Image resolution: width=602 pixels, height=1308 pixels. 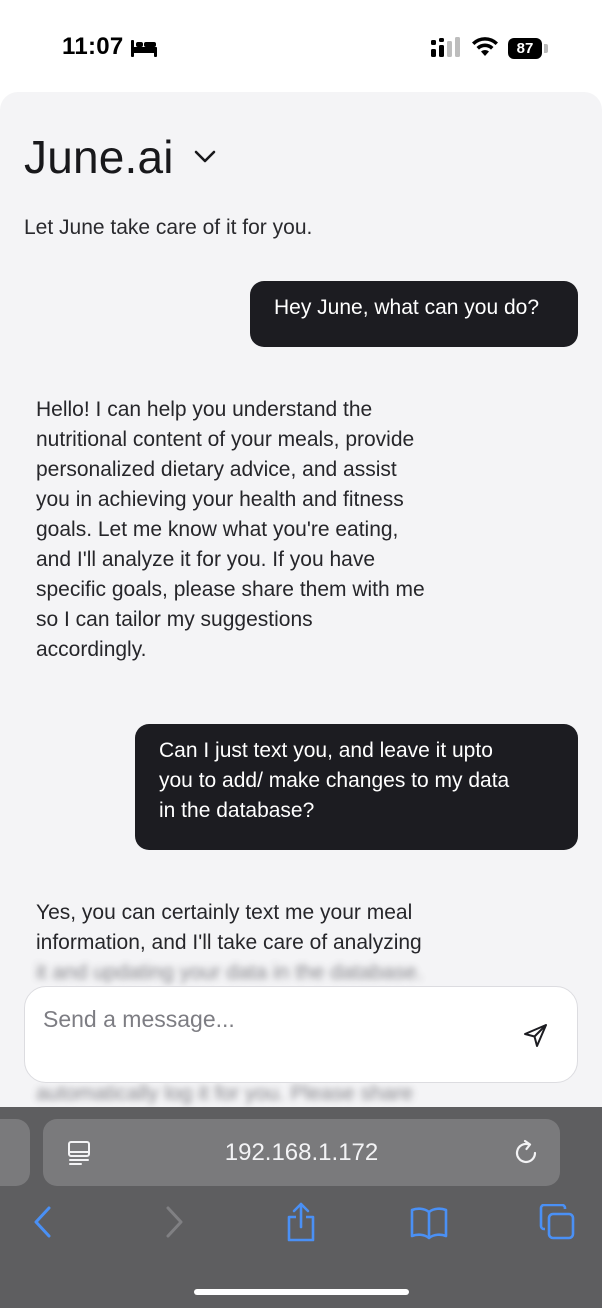 What do you see at coordinates (525, 48) in the screenshot?
I see `battery-icon: 87` at bounding box center [525, 48].